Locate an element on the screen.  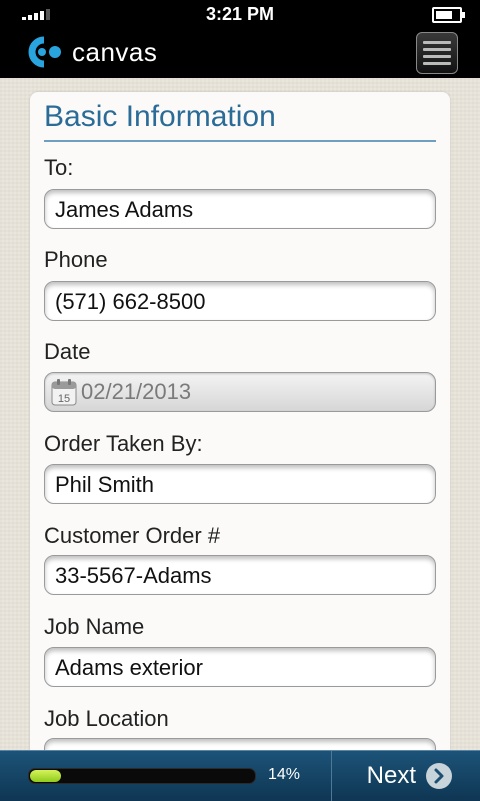
phone-label: Phone is located at coordinates (76, 259).